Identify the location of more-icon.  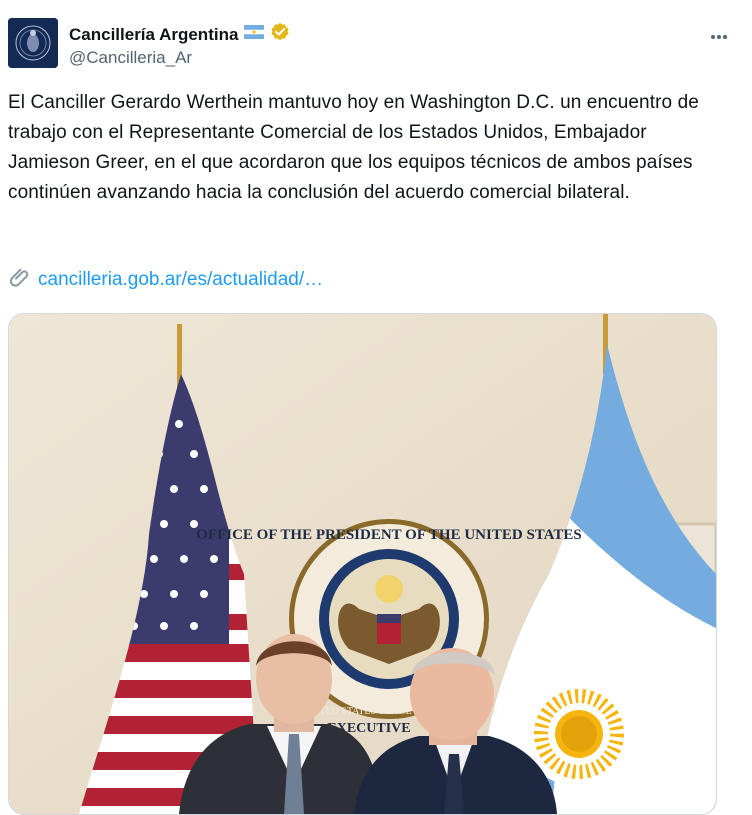
(719, 37).